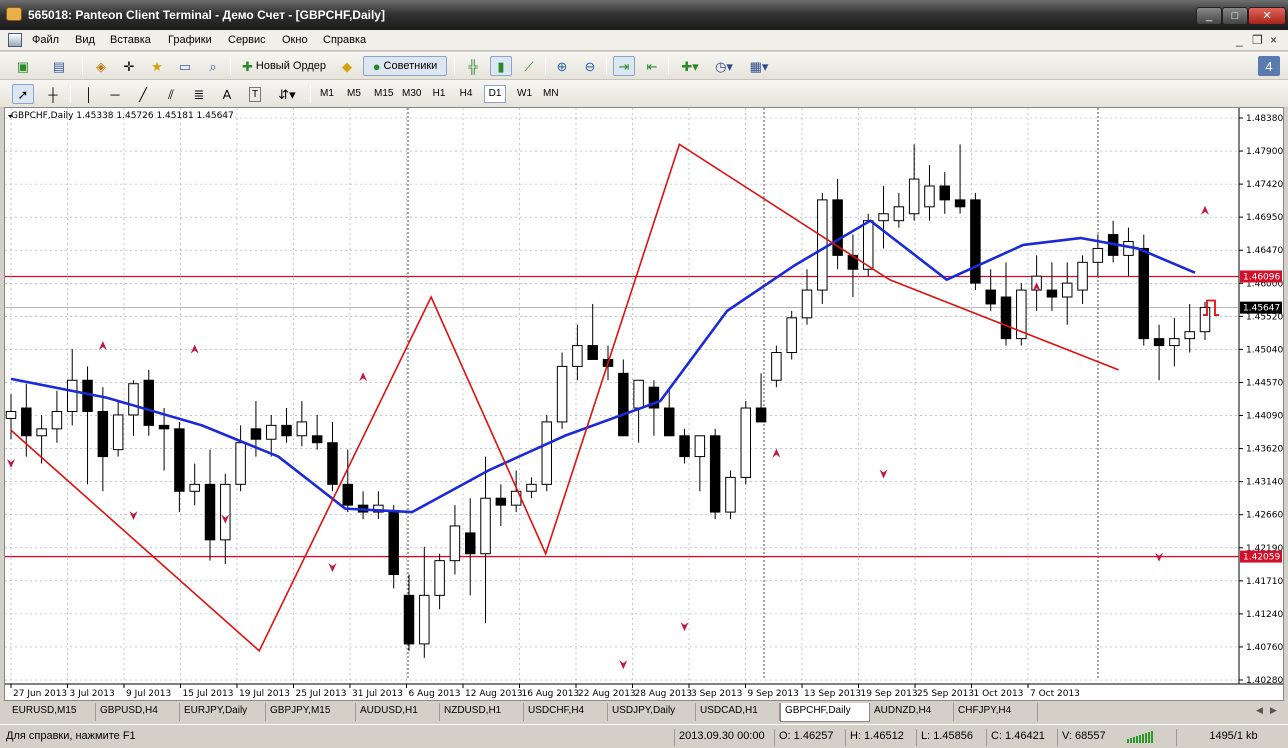 The image size is (1288, 748). Describe the element at coordinates (945, 694) in the screenshot. I see `date-tick-label: 25 Sep 2013` at that location.